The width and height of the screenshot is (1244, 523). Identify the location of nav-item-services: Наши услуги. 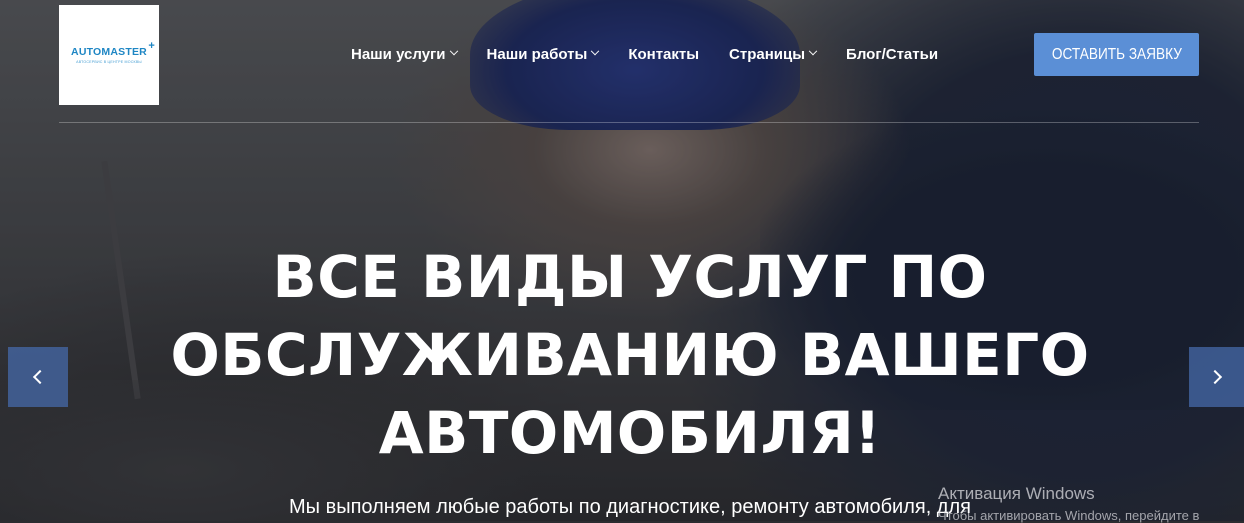
(404, 54).